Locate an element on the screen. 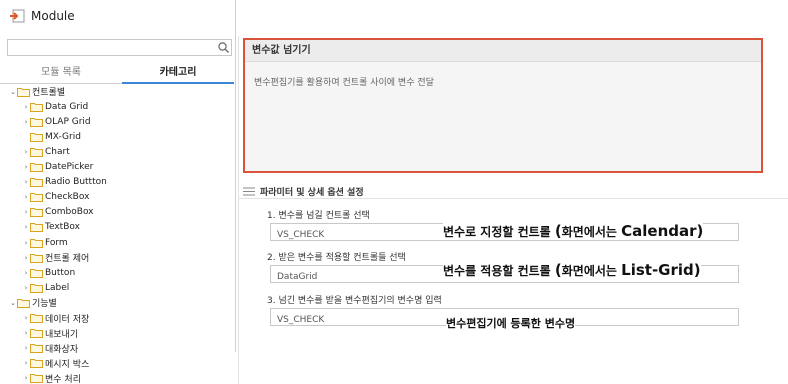 The width and height of the screenshot is (788, 384). tree-item: › OLAP Grid is located at coordinates (56, 121).